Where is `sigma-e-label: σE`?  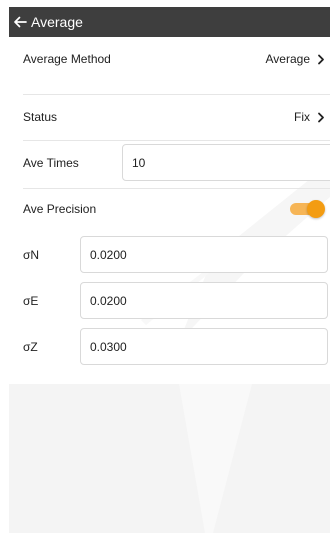 sigma-e-label: σE is located at coordinates (31, 300).